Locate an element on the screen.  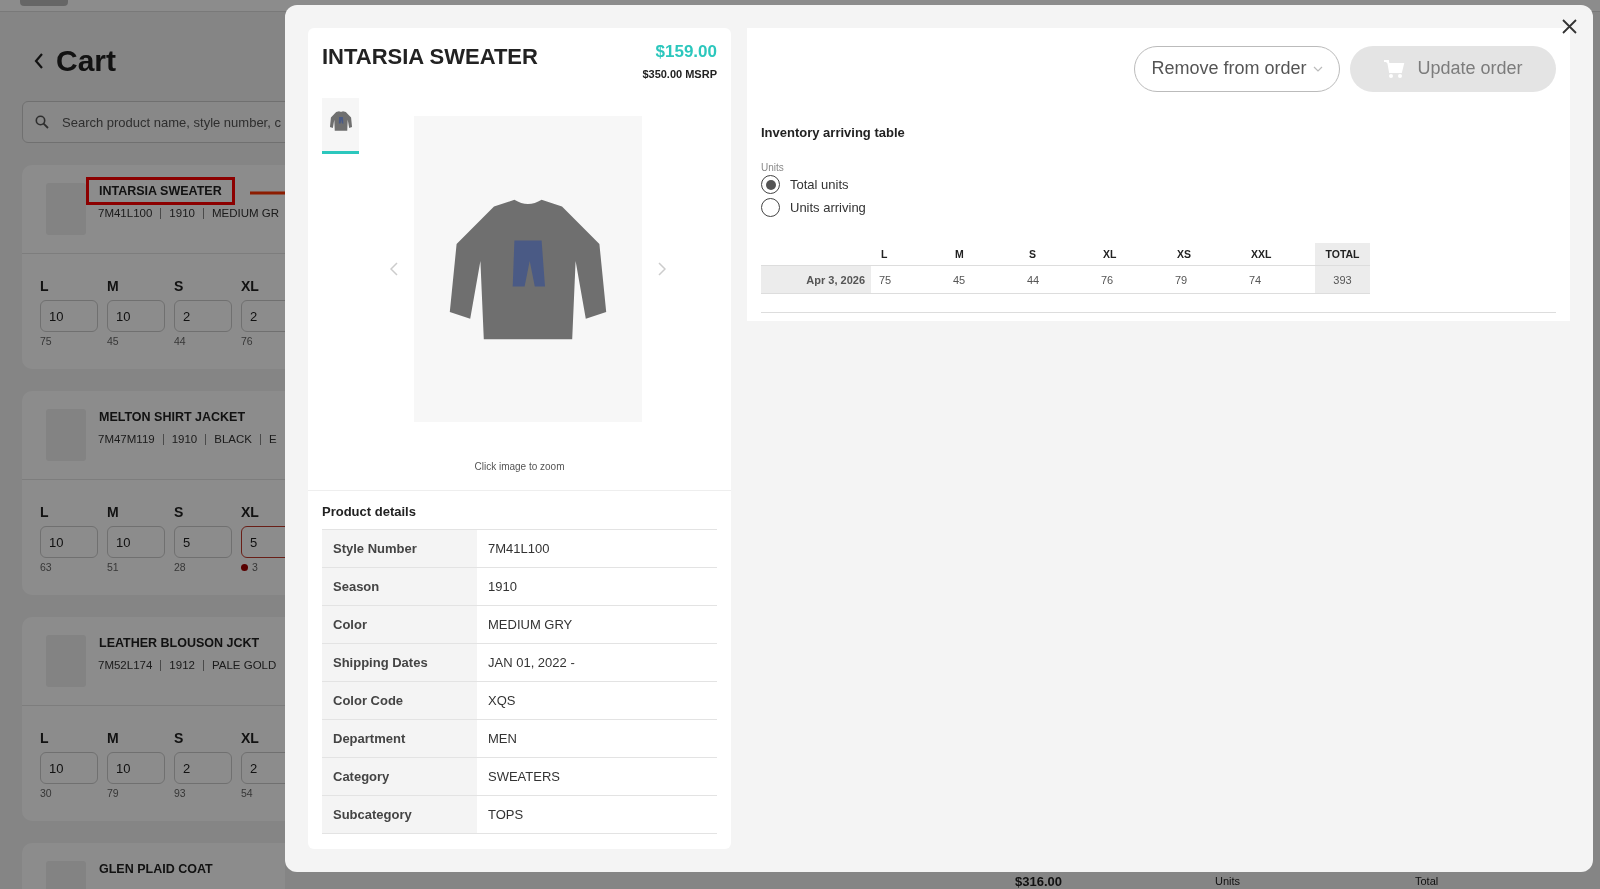
available-count: 63 is located at coordinates (46, 567).